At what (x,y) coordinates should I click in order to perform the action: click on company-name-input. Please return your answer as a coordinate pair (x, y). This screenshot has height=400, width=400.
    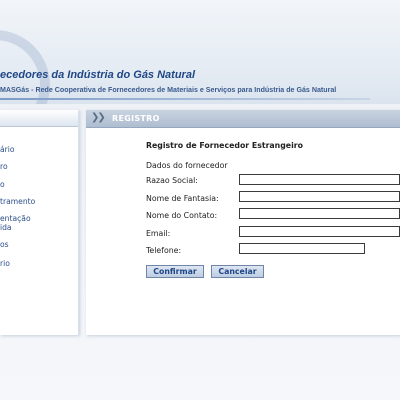
    Looking at the image, I should click on (319, 179).